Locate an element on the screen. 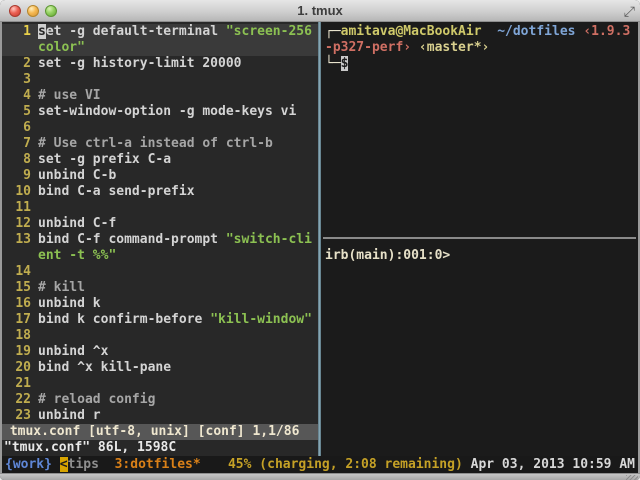  code-segment: ent -t %%" is located at coordinates (77, 255).